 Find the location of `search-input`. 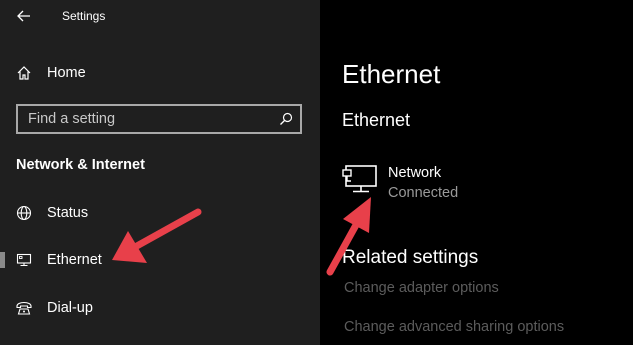

search-input is located at coordinates (143, 119).